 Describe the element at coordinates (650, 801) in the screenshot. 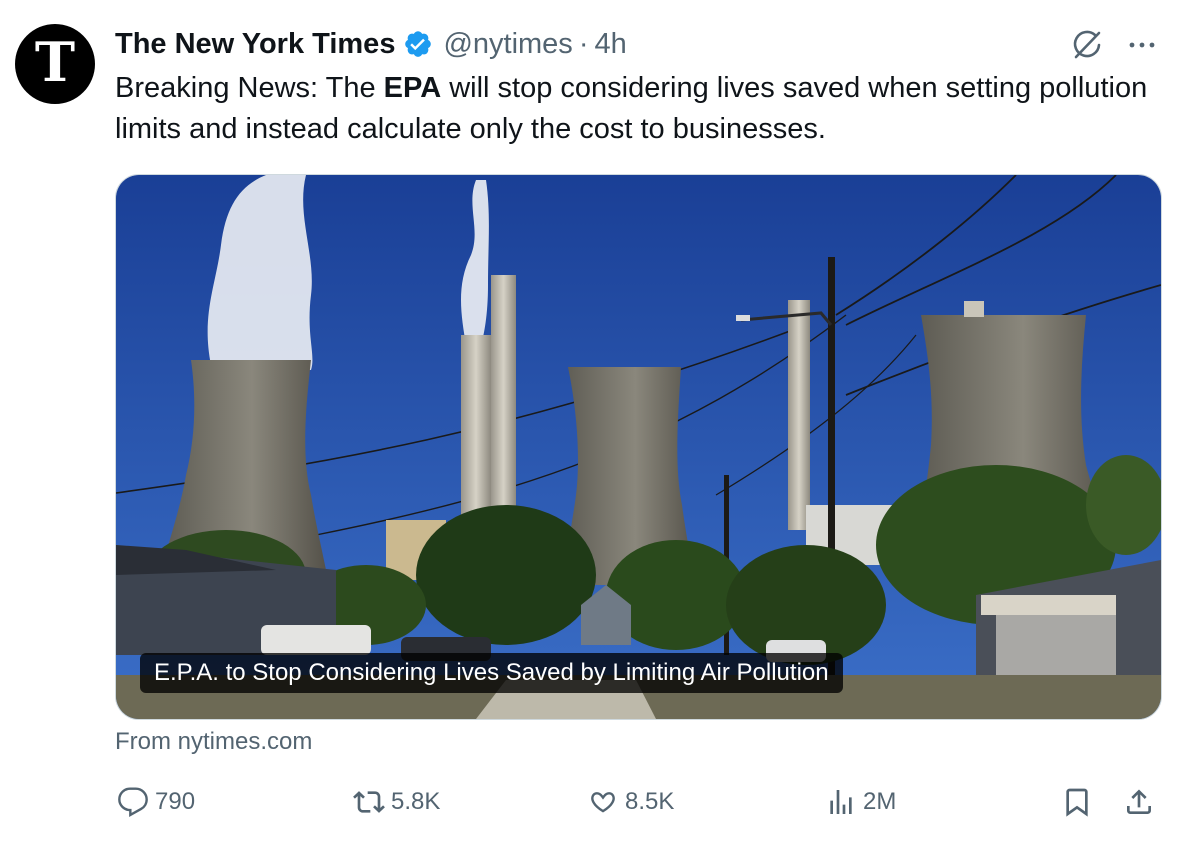

I see `like-count: 8.5K` at that location.